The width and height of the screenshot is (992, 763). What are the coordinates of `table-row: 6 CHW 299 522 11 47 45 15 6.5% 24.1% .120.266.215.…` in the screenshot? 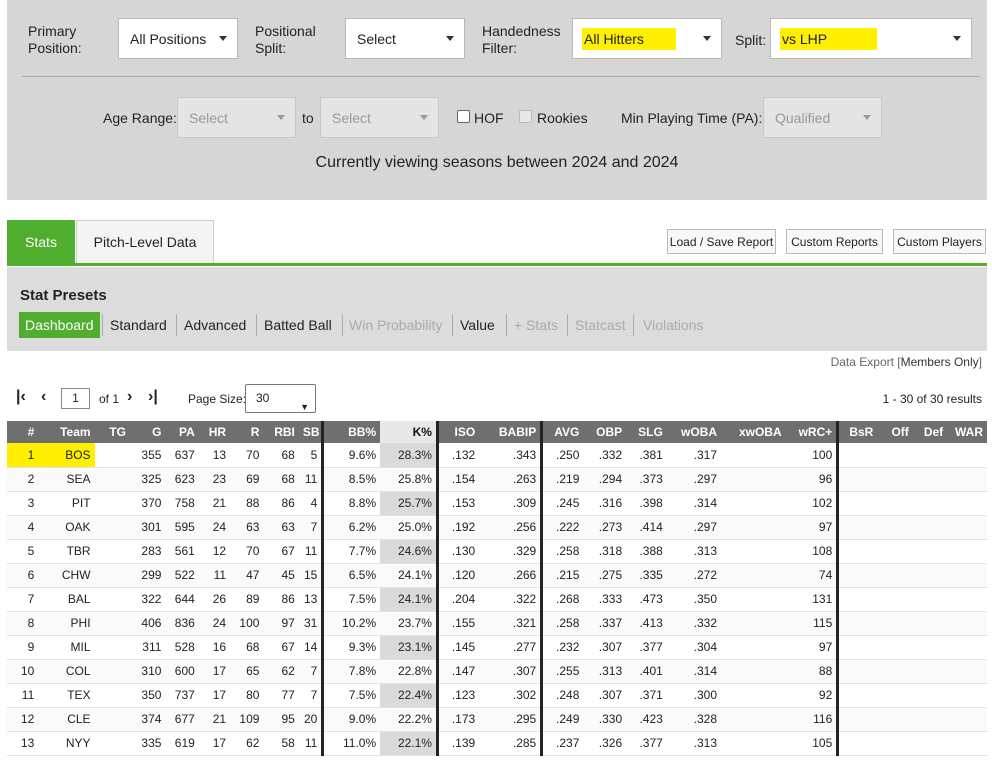 It's located at (497, 575).